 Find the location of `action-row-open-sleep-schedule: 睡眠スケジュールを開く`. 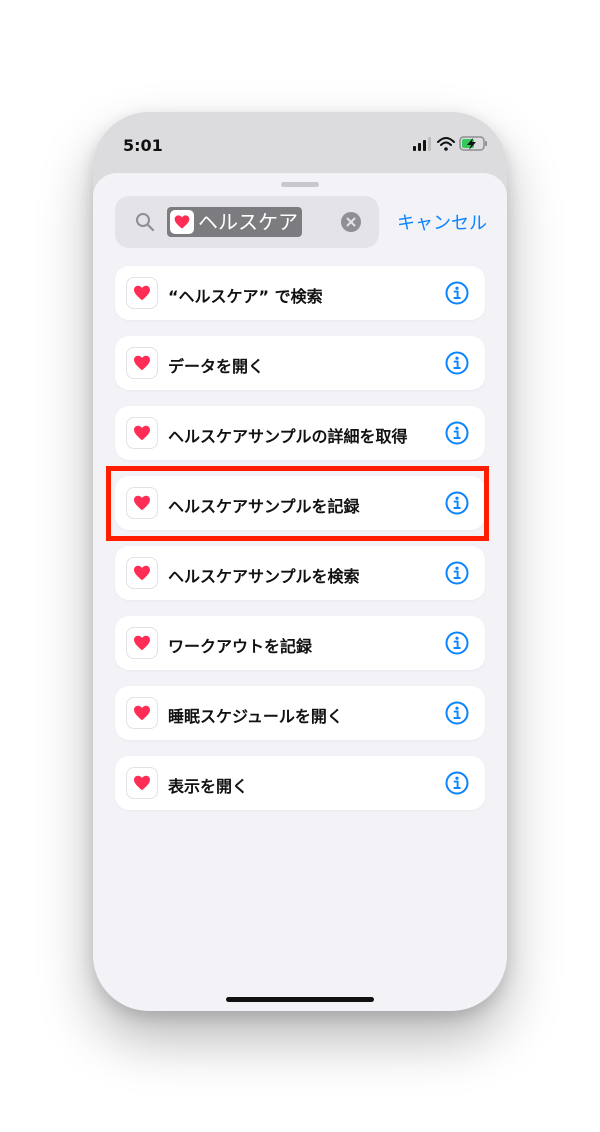

action-row-open-sleep-schedule: 睡眠スケジュールを開く is located at coordinates (300, 713).